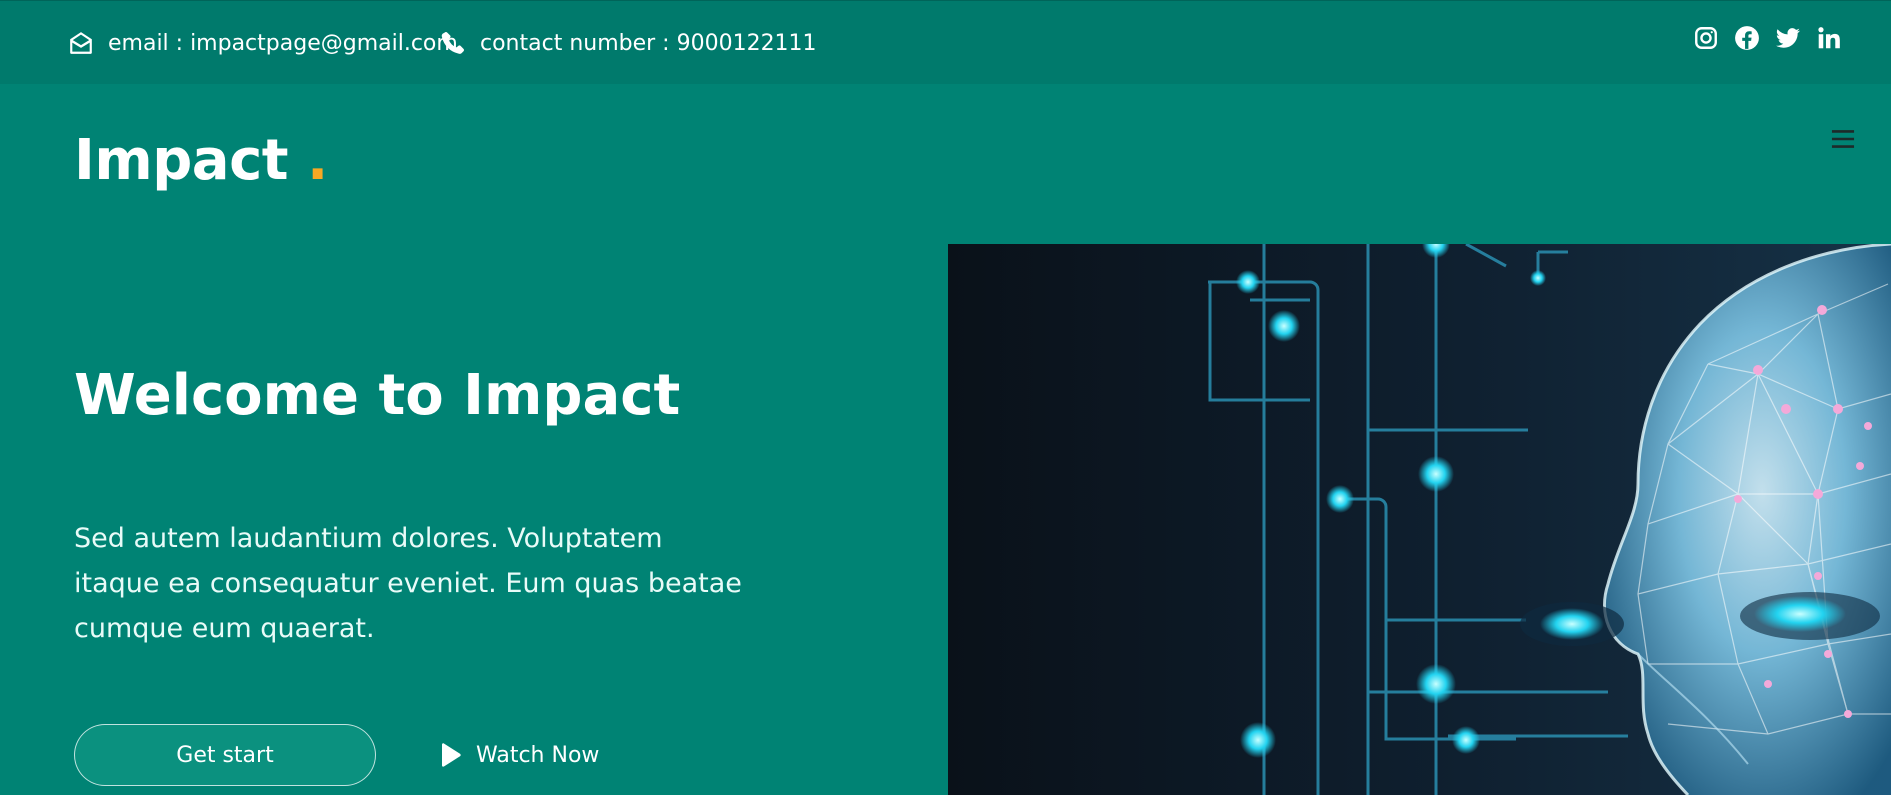  Describe the element at coordinates (225, 755) in the screenshot. I see `get-start-button: Get start` at that location.